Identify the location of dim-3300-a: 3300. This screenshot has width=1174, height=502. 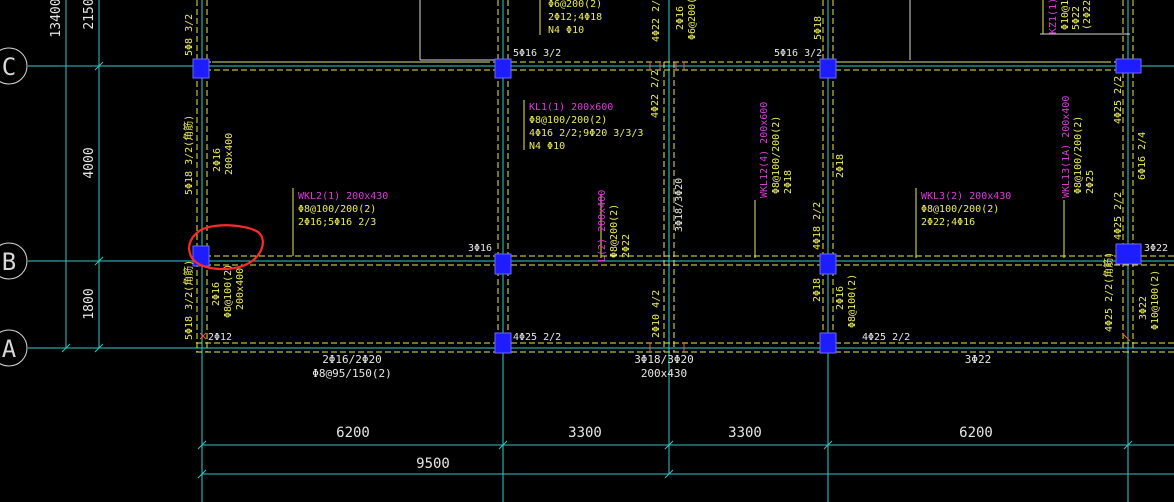
(585, 433).